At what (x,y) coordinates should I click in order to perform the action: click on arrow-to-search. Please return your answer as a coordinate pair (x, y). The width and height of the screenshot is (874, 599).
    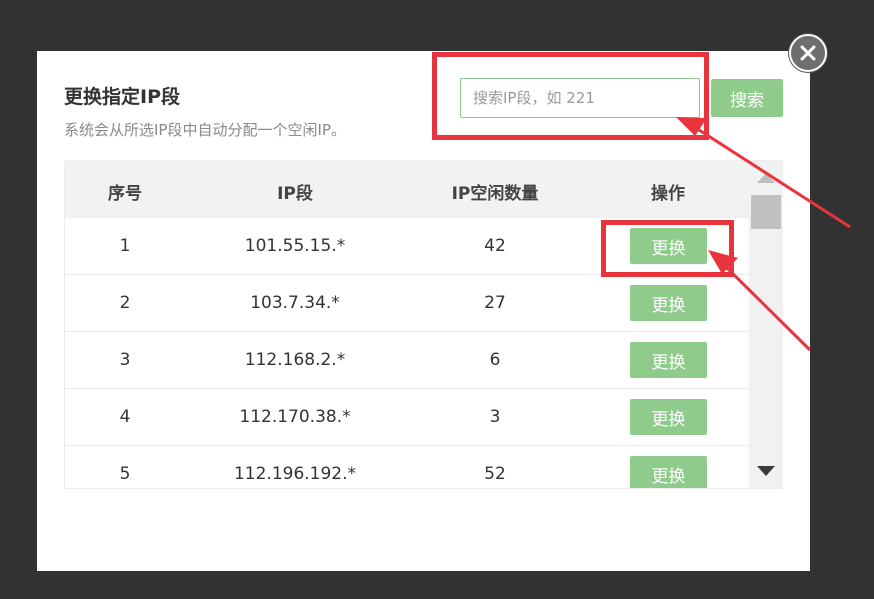
    Looking at the image, I should click on (763, 173).